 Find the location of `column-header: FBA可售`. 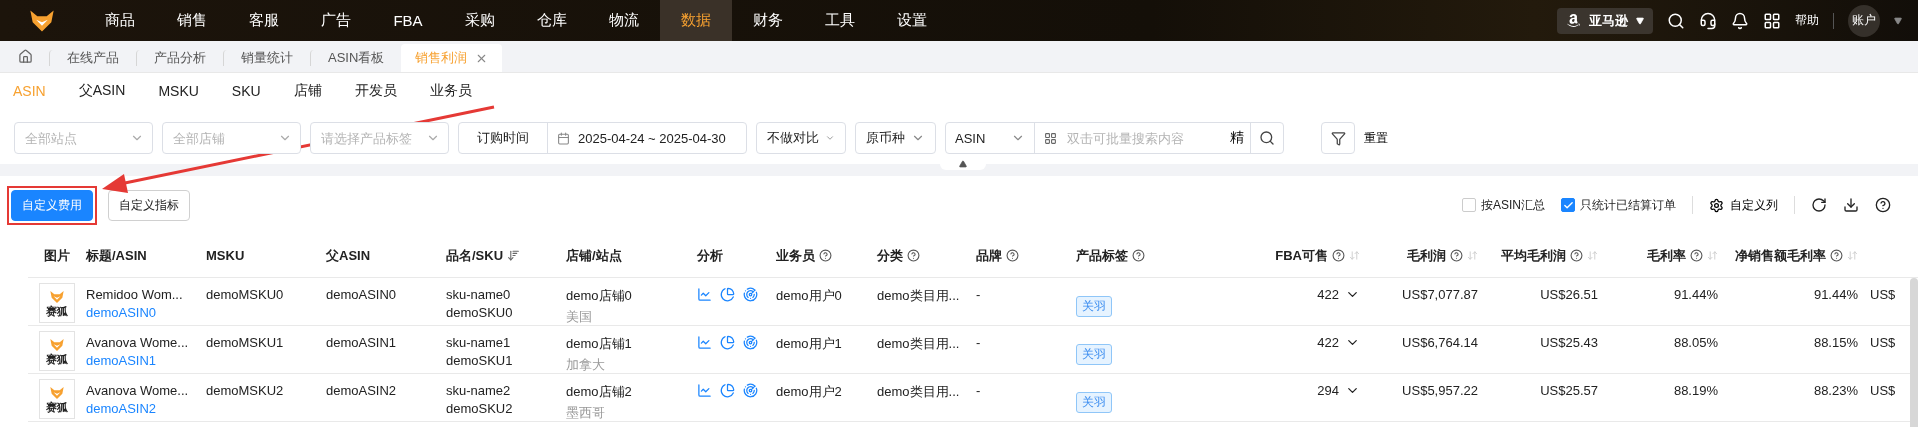

column-header: FBA可售 is located at coordinates (1317, 255).